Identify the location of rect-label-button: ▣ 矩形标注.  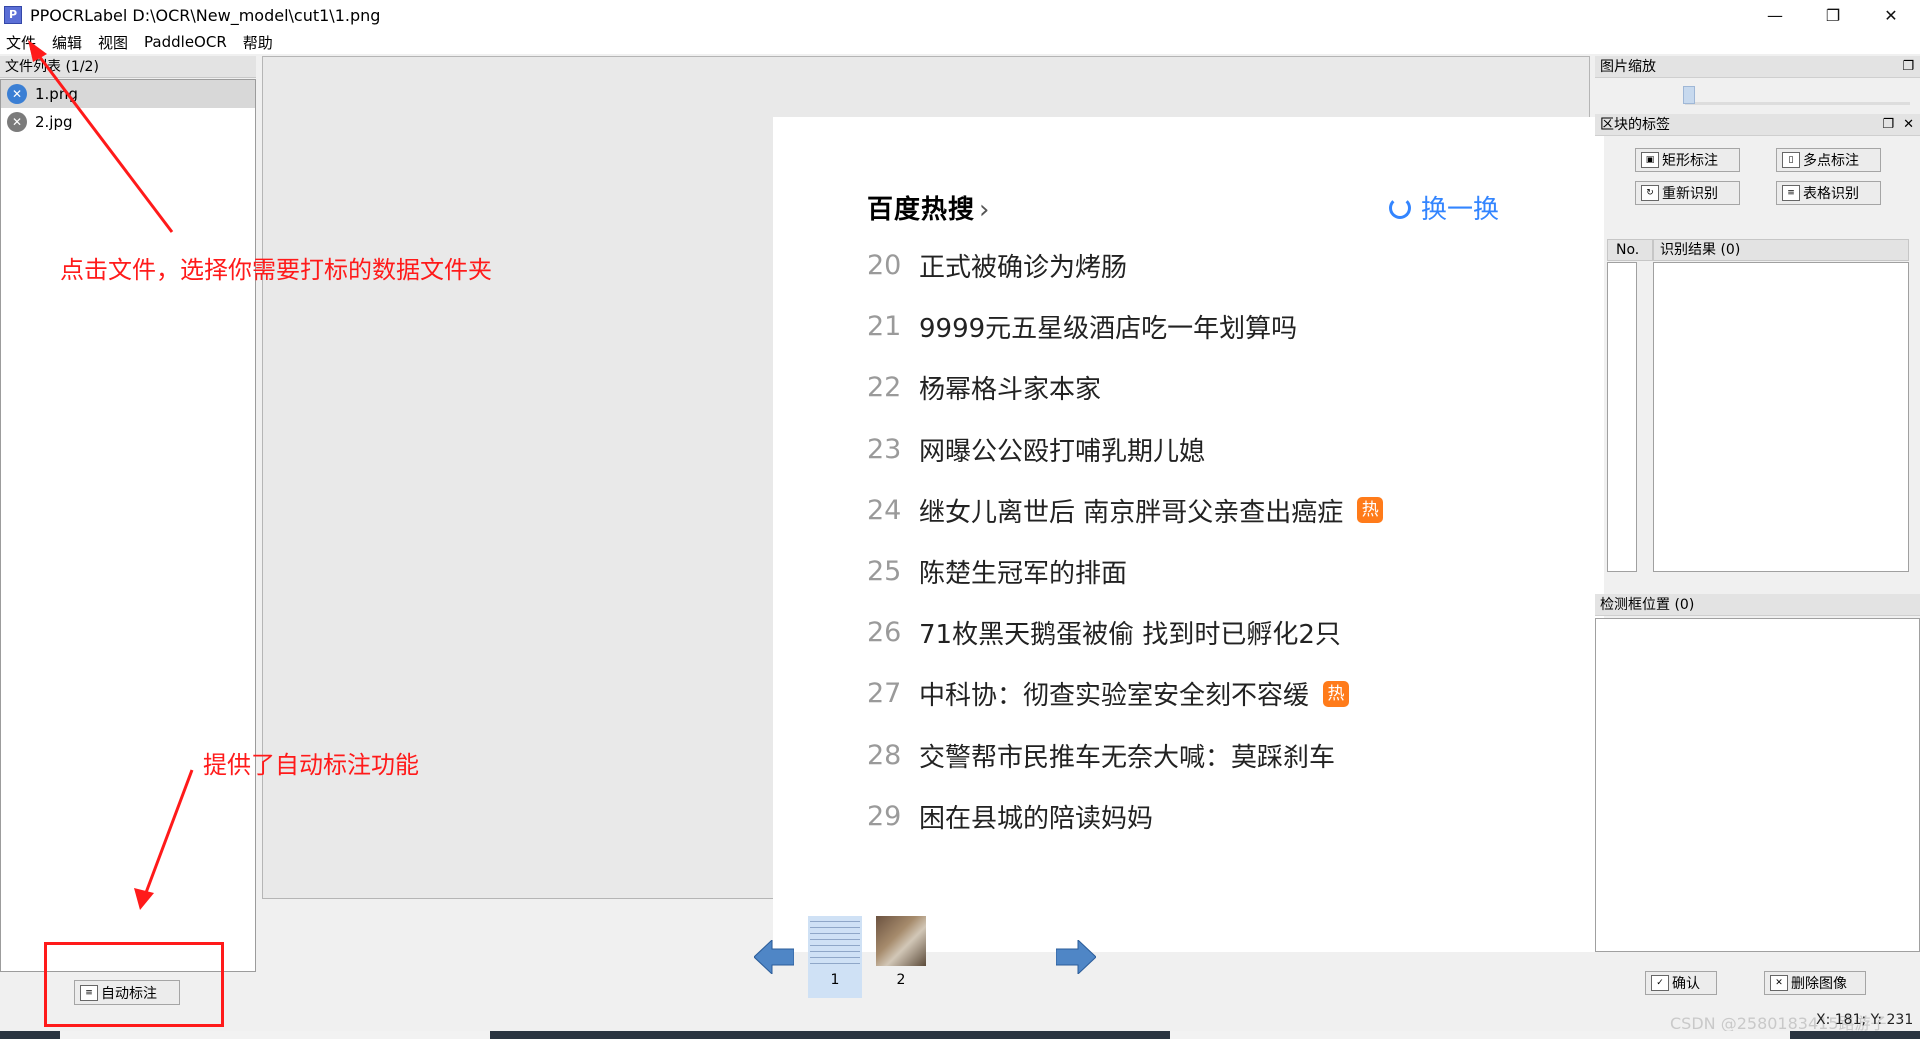
(1687, 160).